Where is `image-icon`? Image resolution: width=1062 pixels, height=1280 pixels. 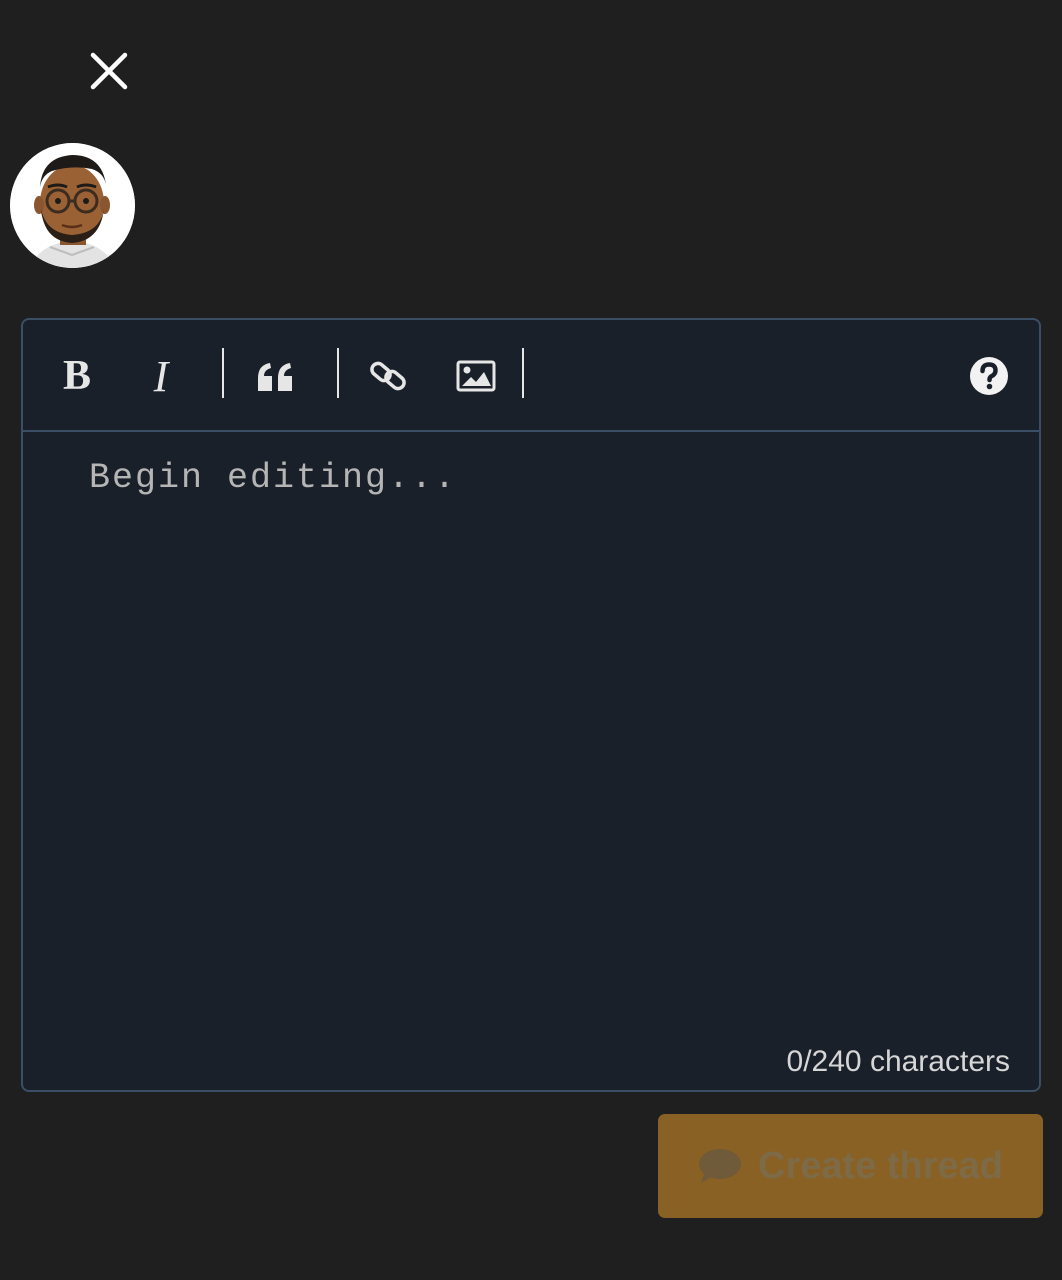 image-icon is located at coordinates (476, 376).